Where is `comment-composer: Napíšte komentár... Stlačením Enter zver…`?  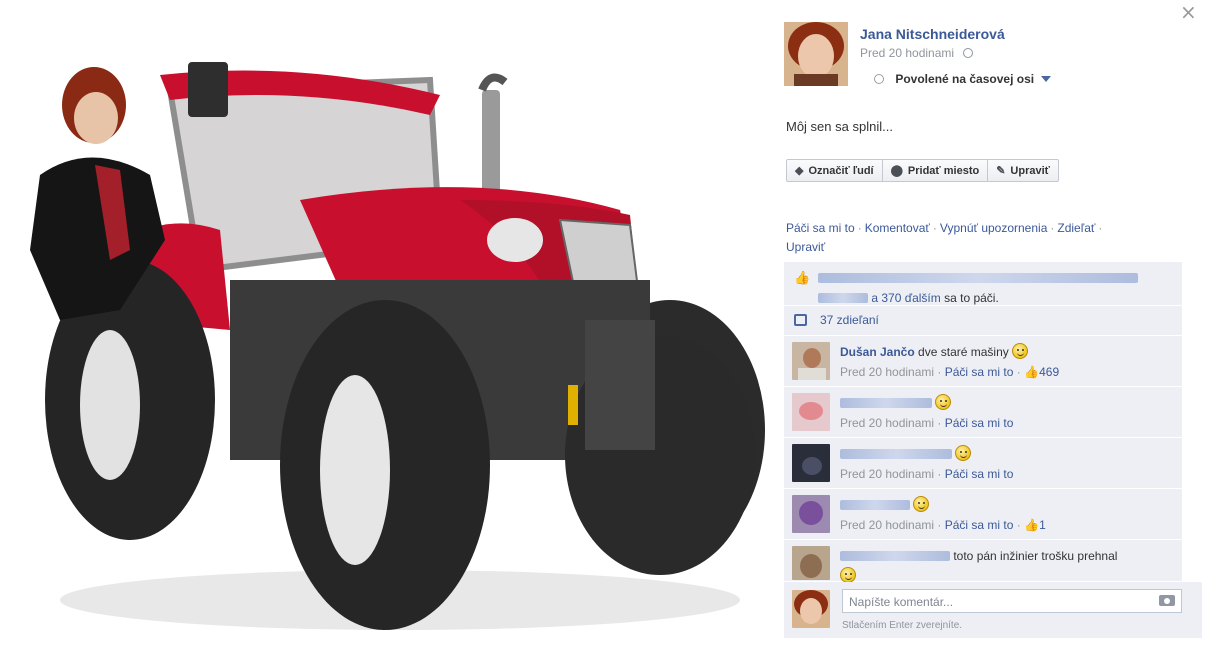
comment-composer: Napíšte komentár... Stlačením Enter zver… is located at coordinates (993, 610).